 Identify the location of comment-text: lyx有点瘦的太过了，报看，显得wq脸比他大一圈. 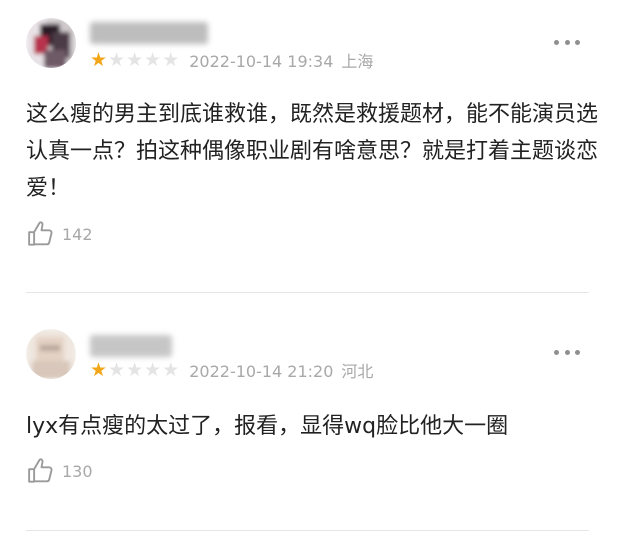
(267, 426).